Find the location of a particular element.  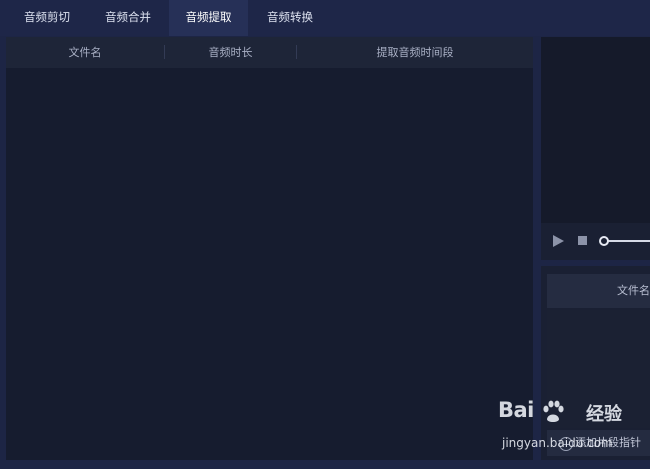

segment-table-header: 文件名 is located at coordinates (598, 291).